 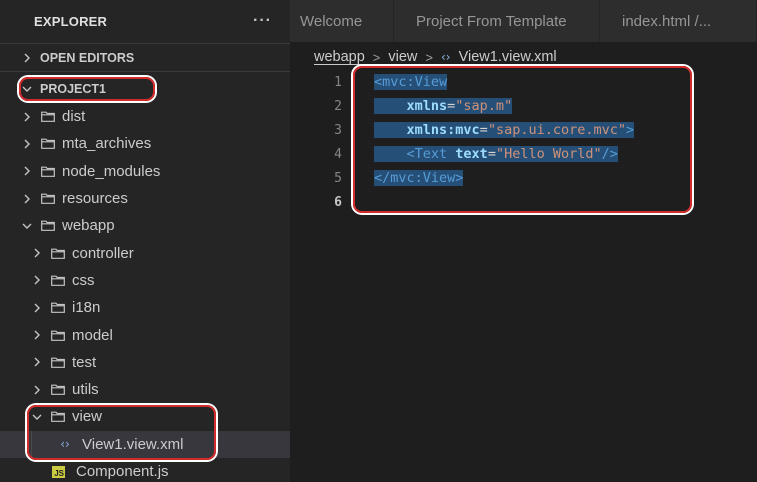 What do you see at coordinates (496, 154) in the screenshot?
I see `code-text: <Text text="Hello World"/>` at bounding box center [496, 154].